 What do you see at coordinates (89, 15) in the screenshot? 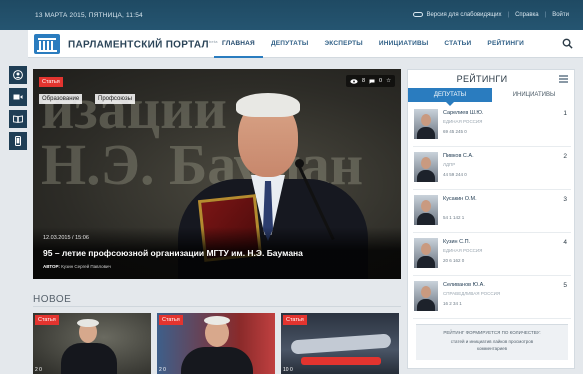
I see `current-date: 13 МАРТА 2015, ПЯТНИЦА, 11:54` at bounding box center [89, 15].